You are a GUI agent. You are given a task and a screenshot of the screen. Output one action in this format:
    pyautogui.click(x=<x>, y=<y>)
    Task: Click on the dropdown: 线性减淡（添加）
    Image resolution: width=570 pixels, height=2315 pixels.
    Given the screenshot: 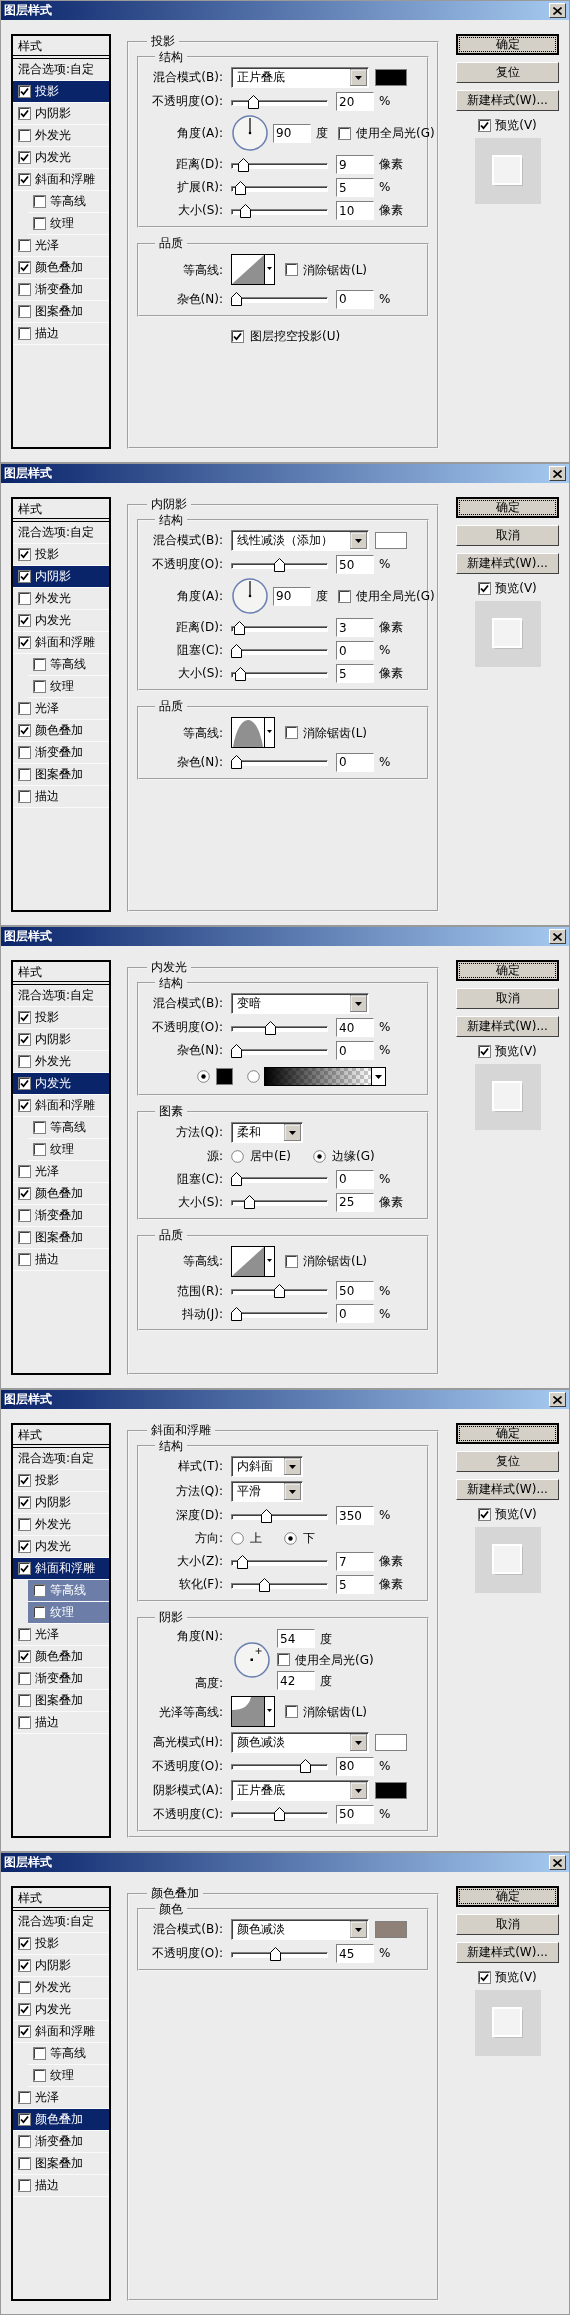 What is the action you would take?
    pyautogui.click(x=300, y=541)
    